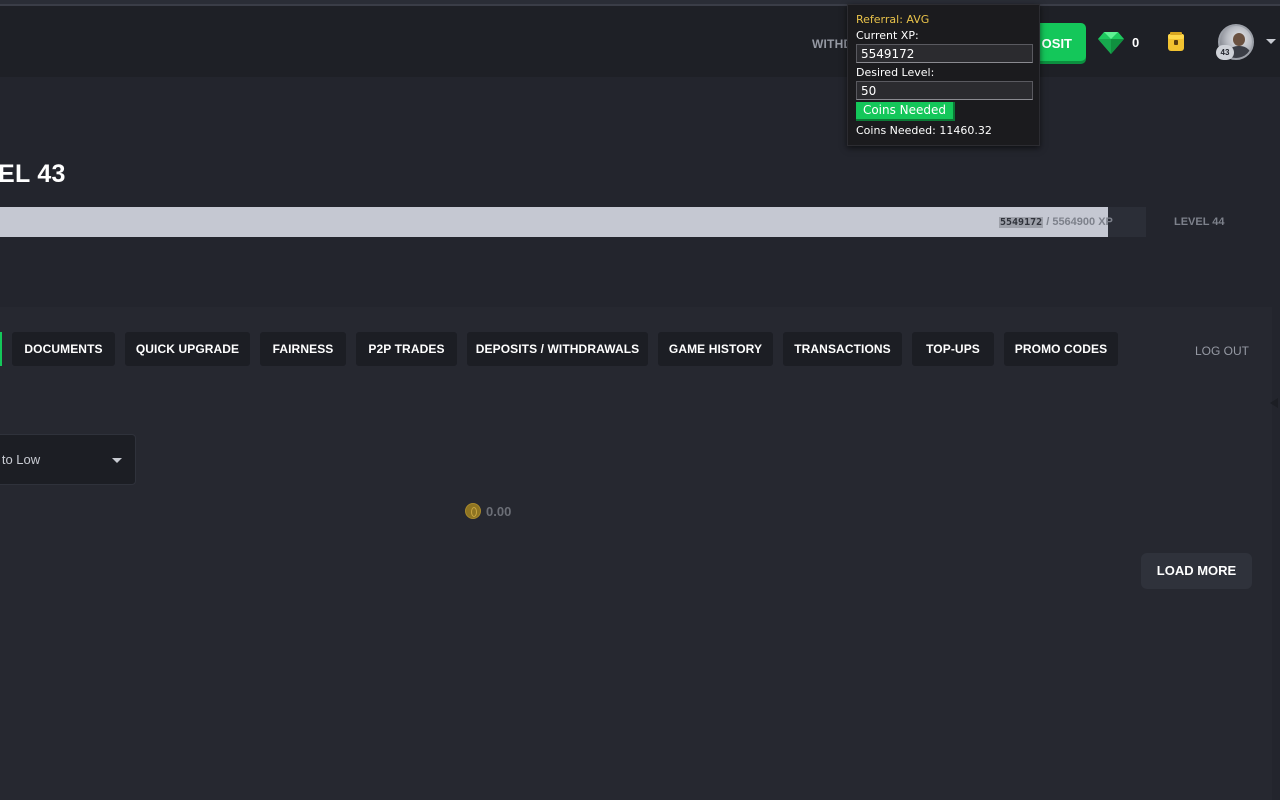 The width and height of the screenshot is (1280, 800). Describe the element at coordinates (1239, 39) in the screenshot. I see `avatar-head` at that location.